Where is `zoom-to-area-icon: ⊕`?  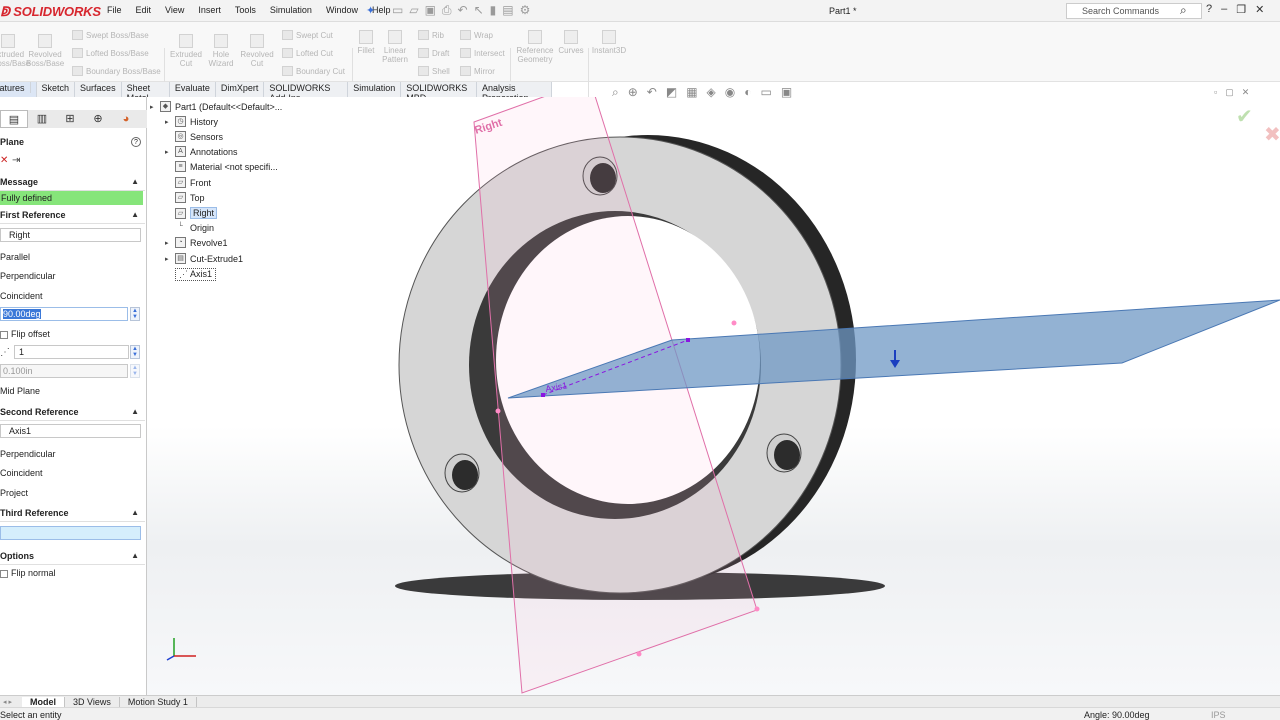
zoom-to-area-icon: ⊕ is located at coordinates (633, 92).